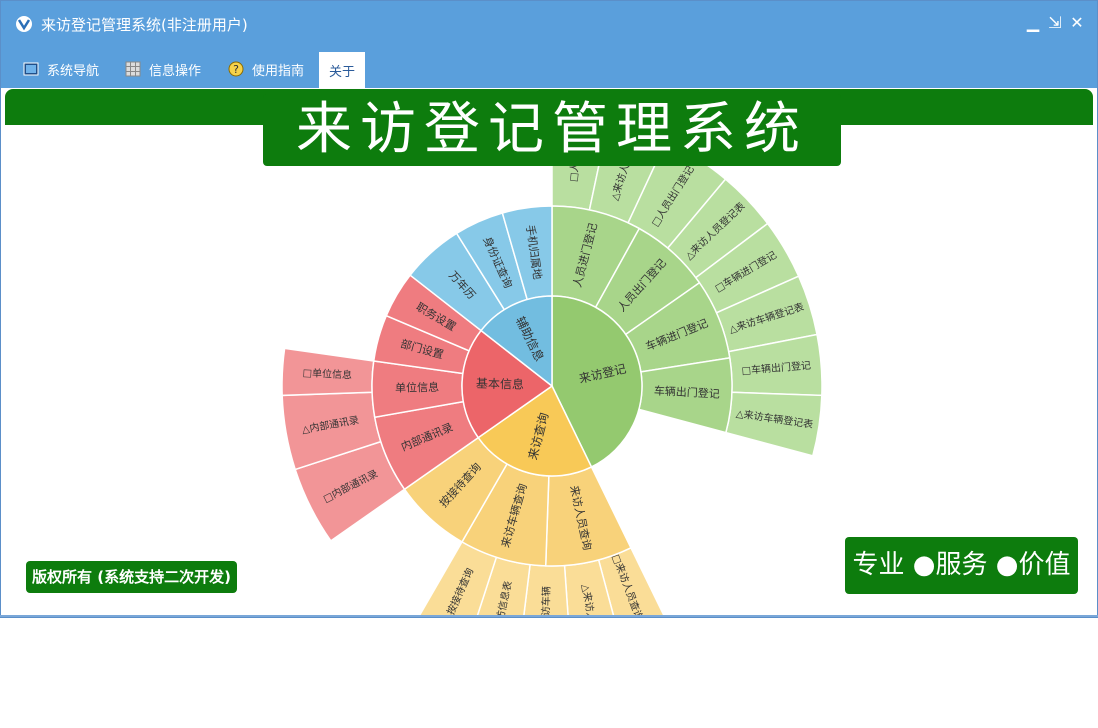 This screenshot has width=1098, height=728. I want to click on menu-info-ops: 信息操作, so click(163, 69).